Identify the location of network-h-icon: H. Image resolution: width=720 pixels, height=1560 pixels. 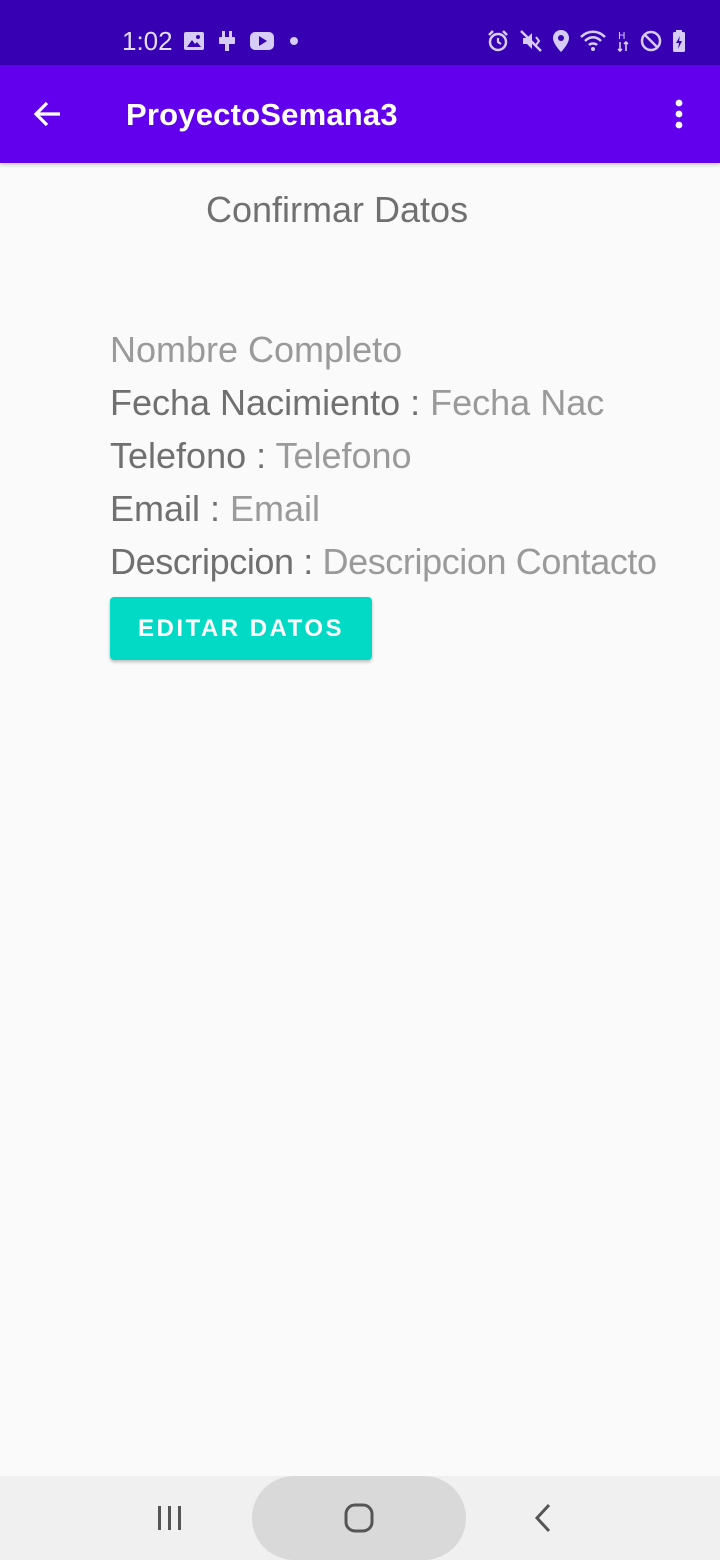
(623, 42).